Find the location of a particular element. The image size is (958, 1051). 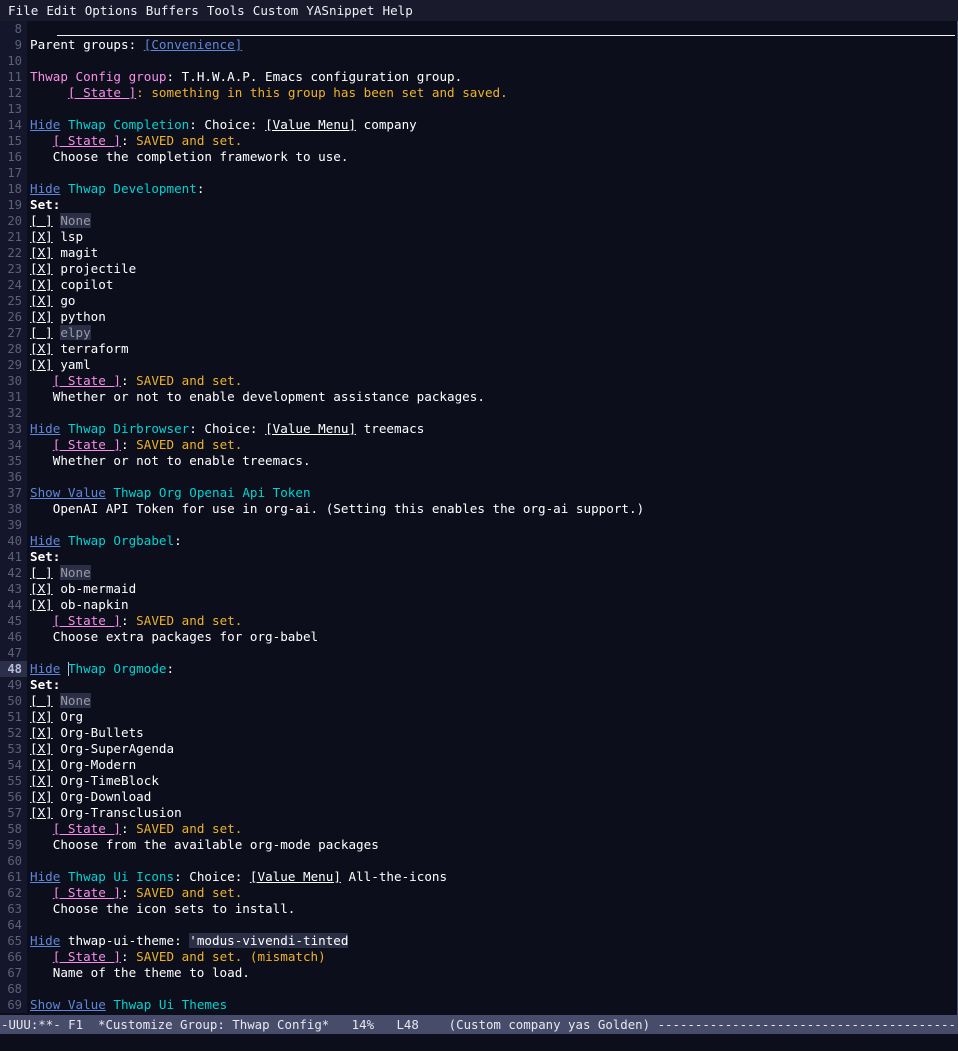

buffer-line: 51 [X] Org is located at coordinates (478, 717).